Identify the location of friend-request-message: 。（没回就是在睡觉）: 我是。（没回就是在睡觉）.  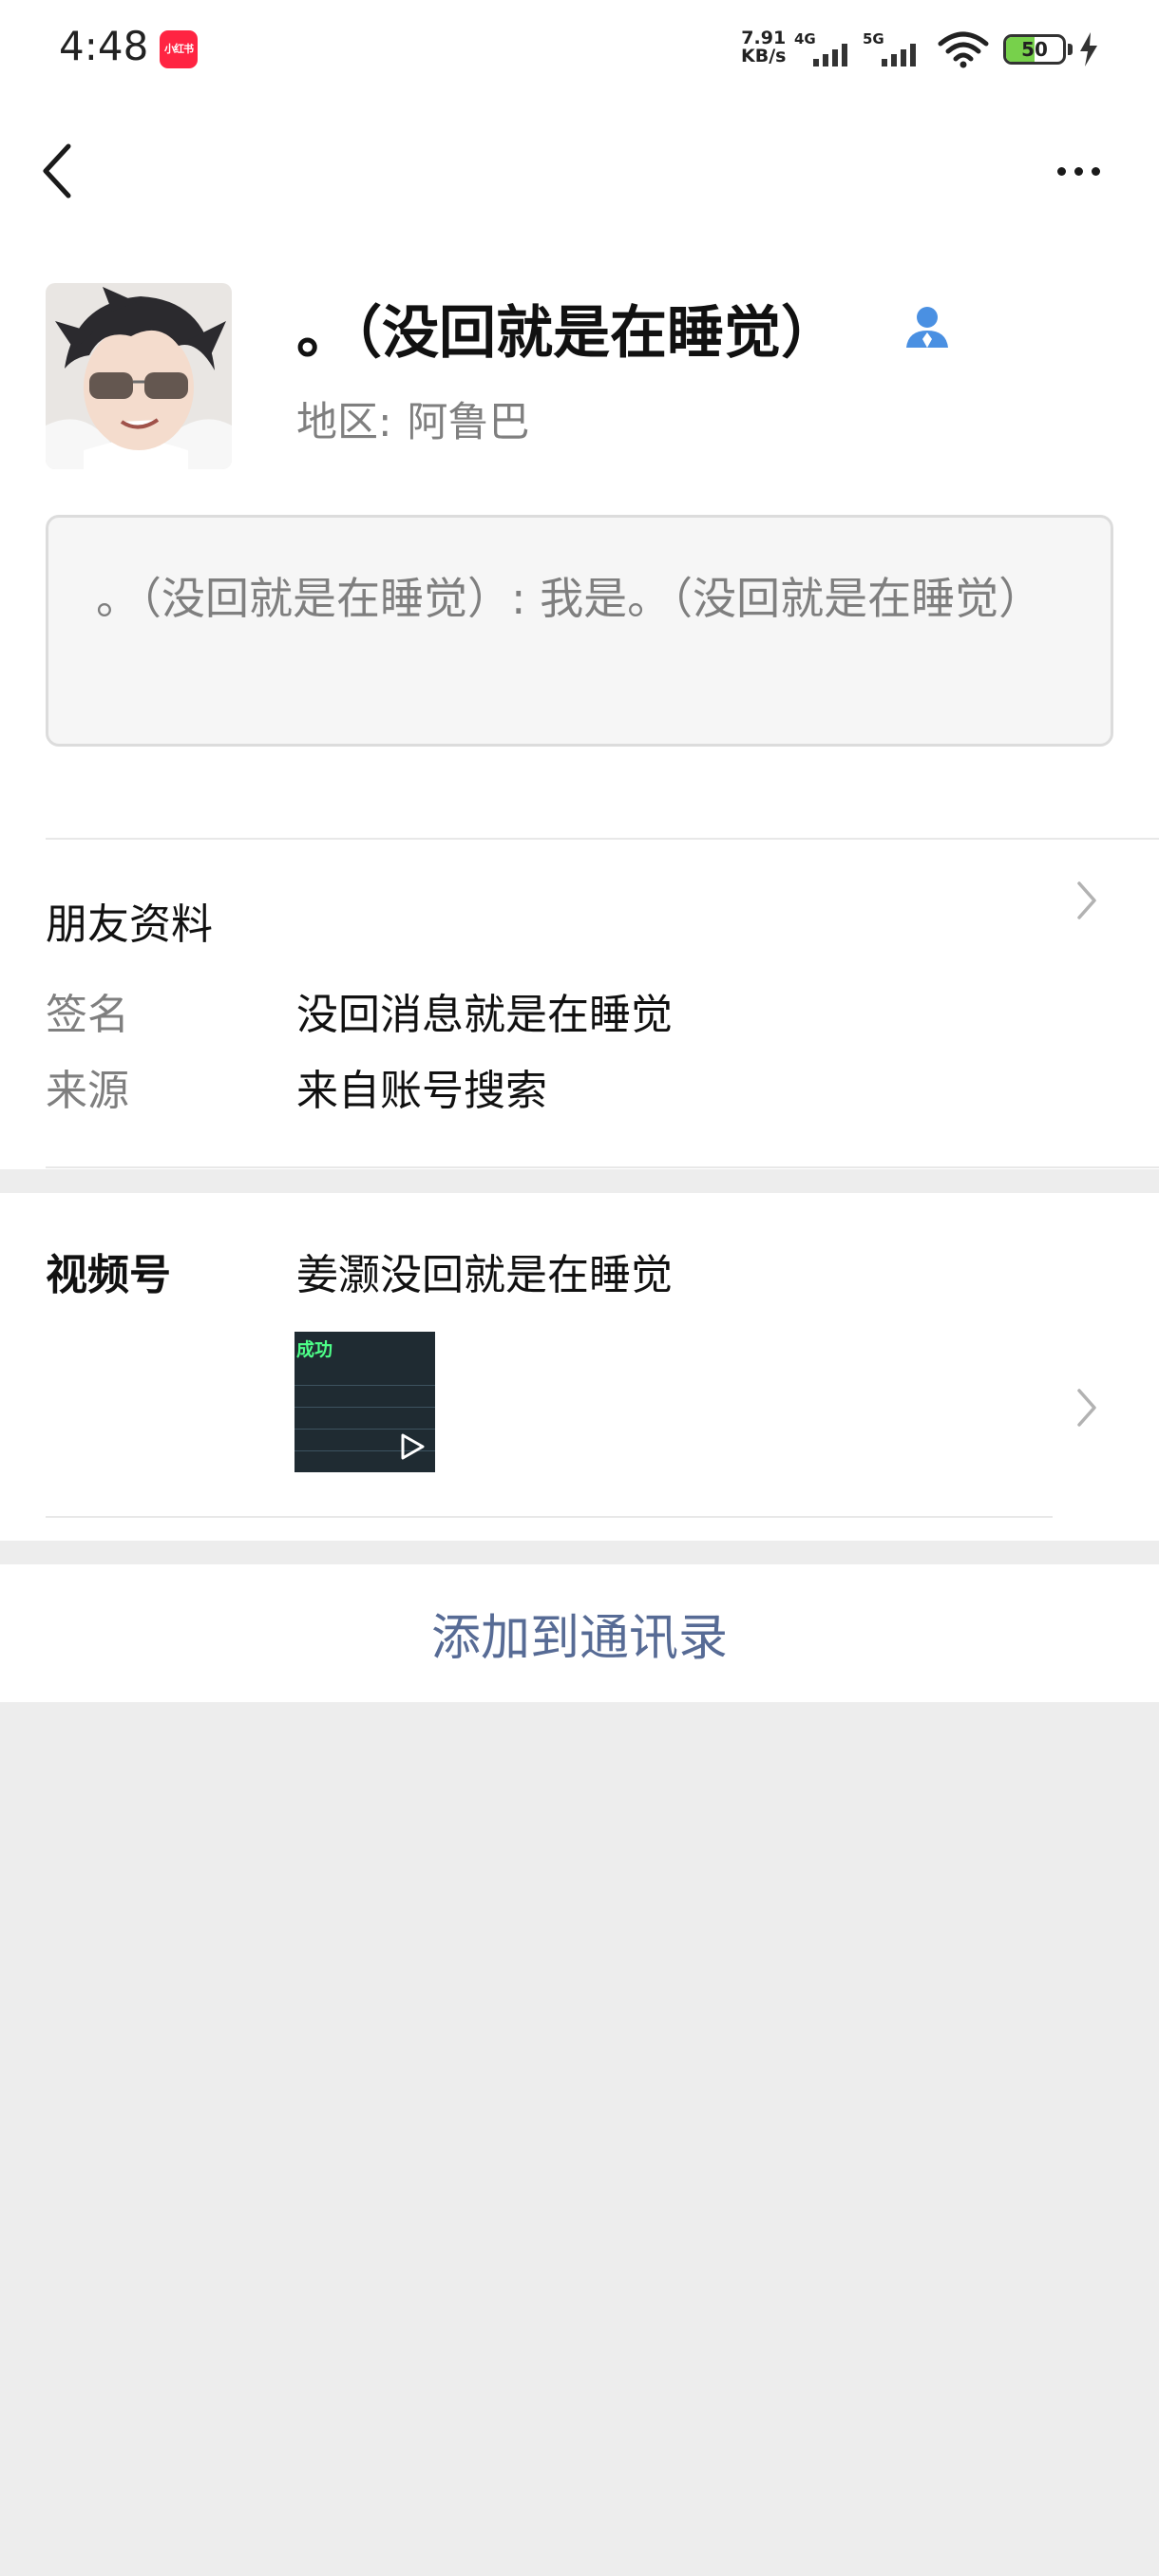
(579, 631).